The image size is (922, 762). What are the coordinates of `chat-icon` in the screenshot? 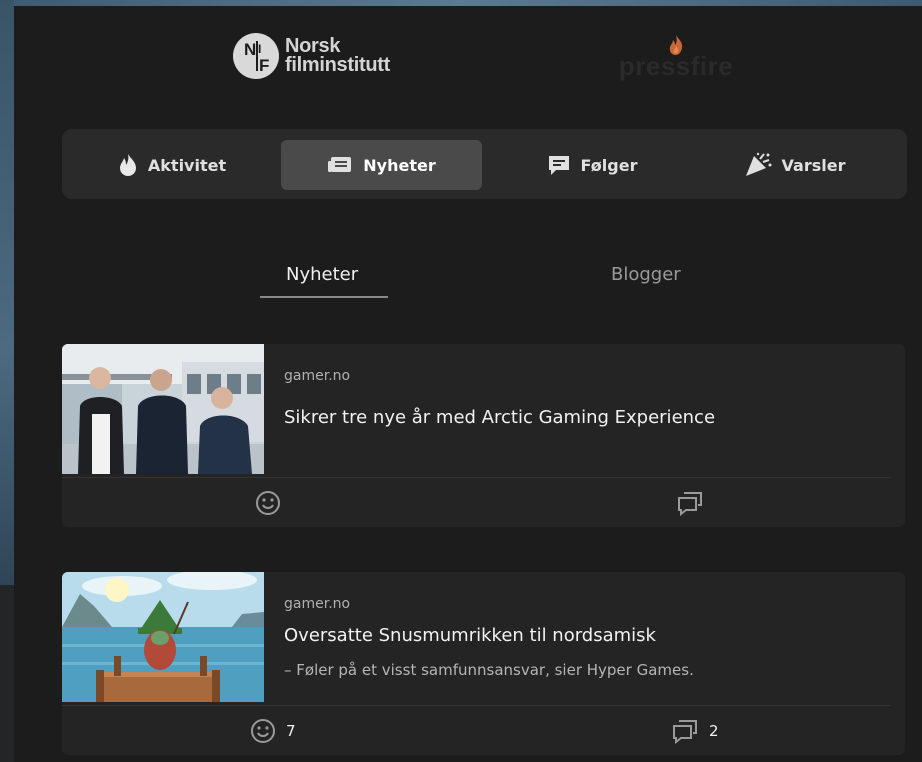 It's located at (558, 165).